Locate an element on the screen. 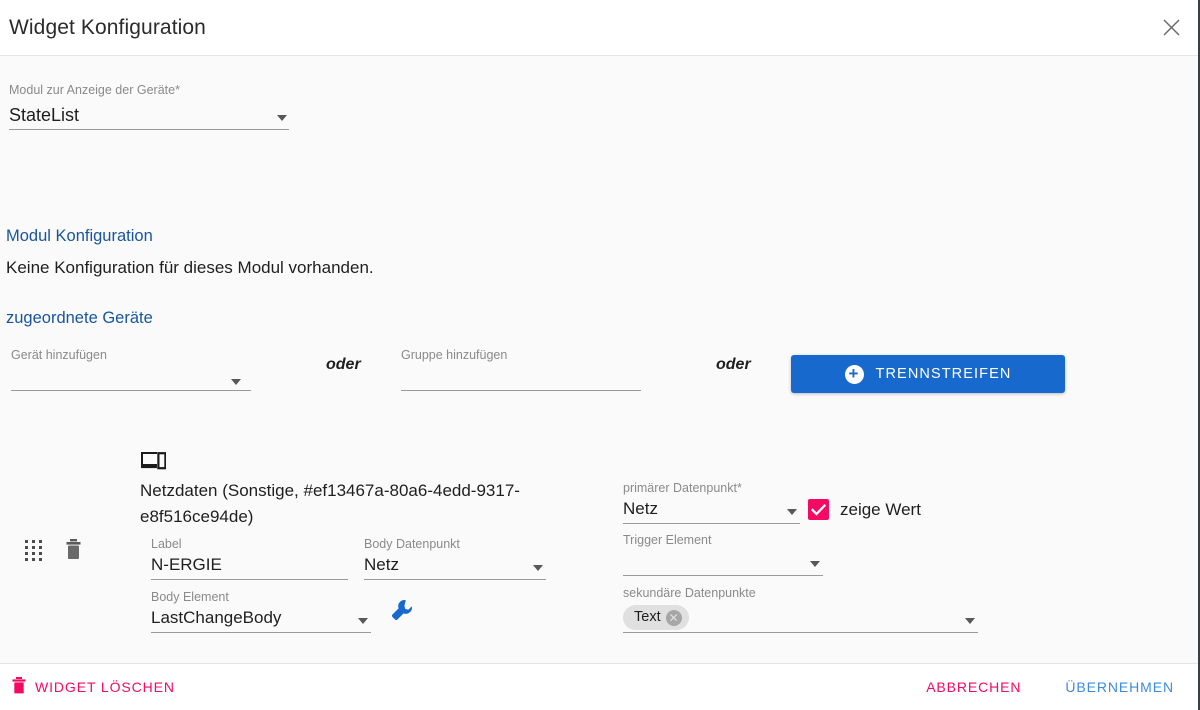  delete-widget-label: WIDGET LÖSCHEN is located at coordinates (105, 687).